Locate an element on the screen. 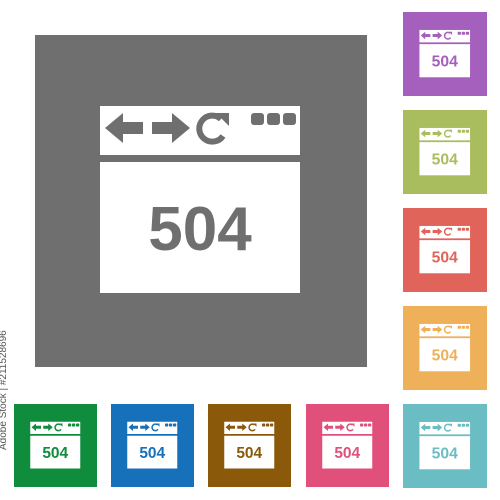 The width and height of the screenshot is (500, 500). browser-504-icon-tile-green: 504 is located at coordinates (55, 445).